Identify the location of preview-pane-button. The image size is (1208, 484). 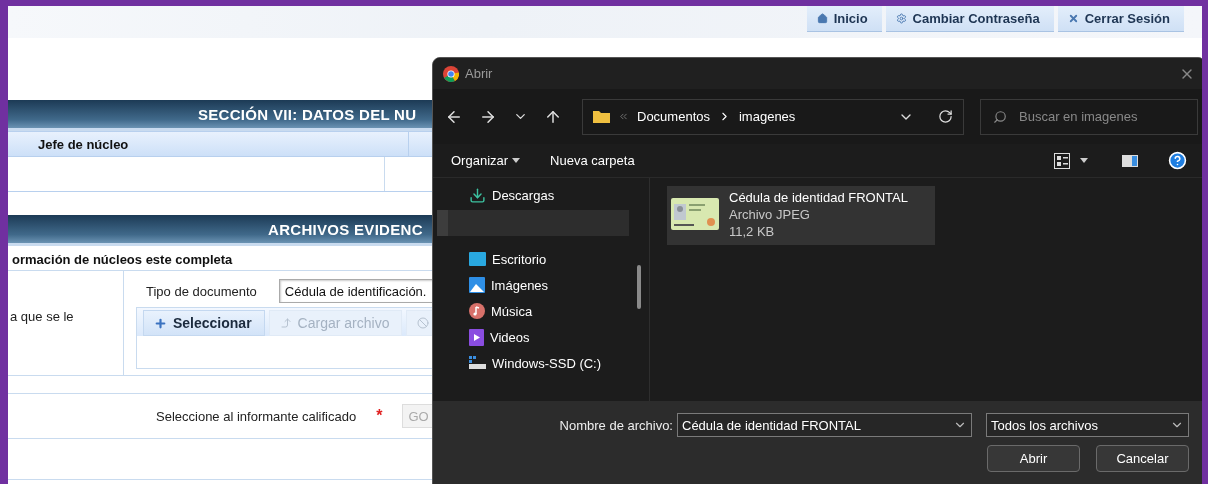
(1130, 160).